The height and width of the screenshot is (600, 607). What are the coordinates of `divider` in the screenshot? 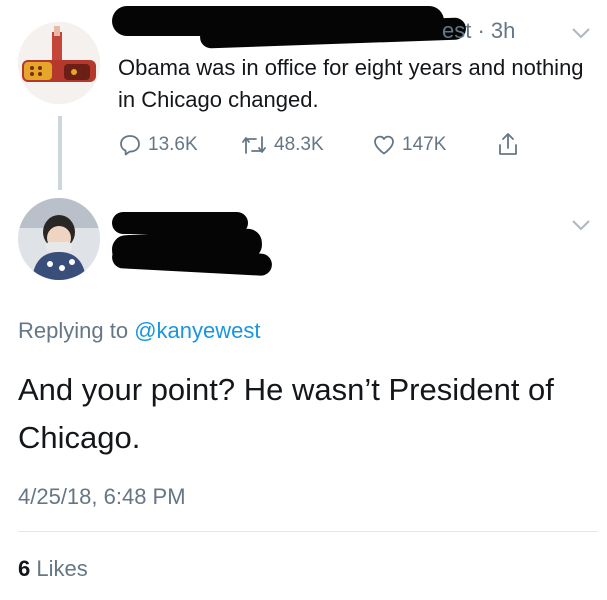 It's located at (308, 531).